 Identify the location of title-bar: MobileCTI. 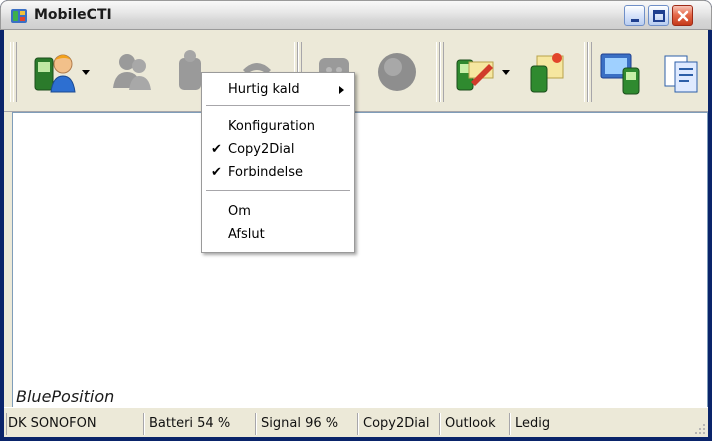
(356, 15).